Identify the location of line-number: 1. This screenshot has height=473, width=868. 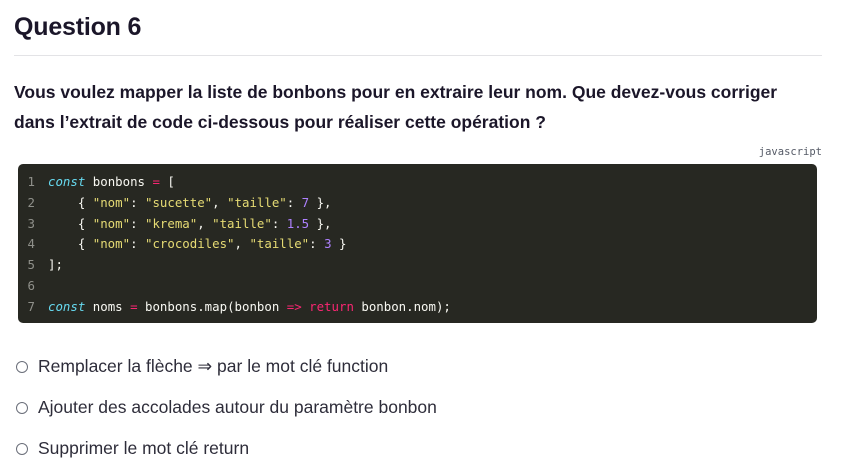
(31, 181).